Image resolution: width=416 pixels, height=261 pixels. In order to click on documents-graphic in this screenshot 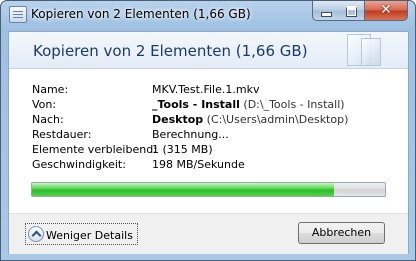, I will do `click(361, 50)`.